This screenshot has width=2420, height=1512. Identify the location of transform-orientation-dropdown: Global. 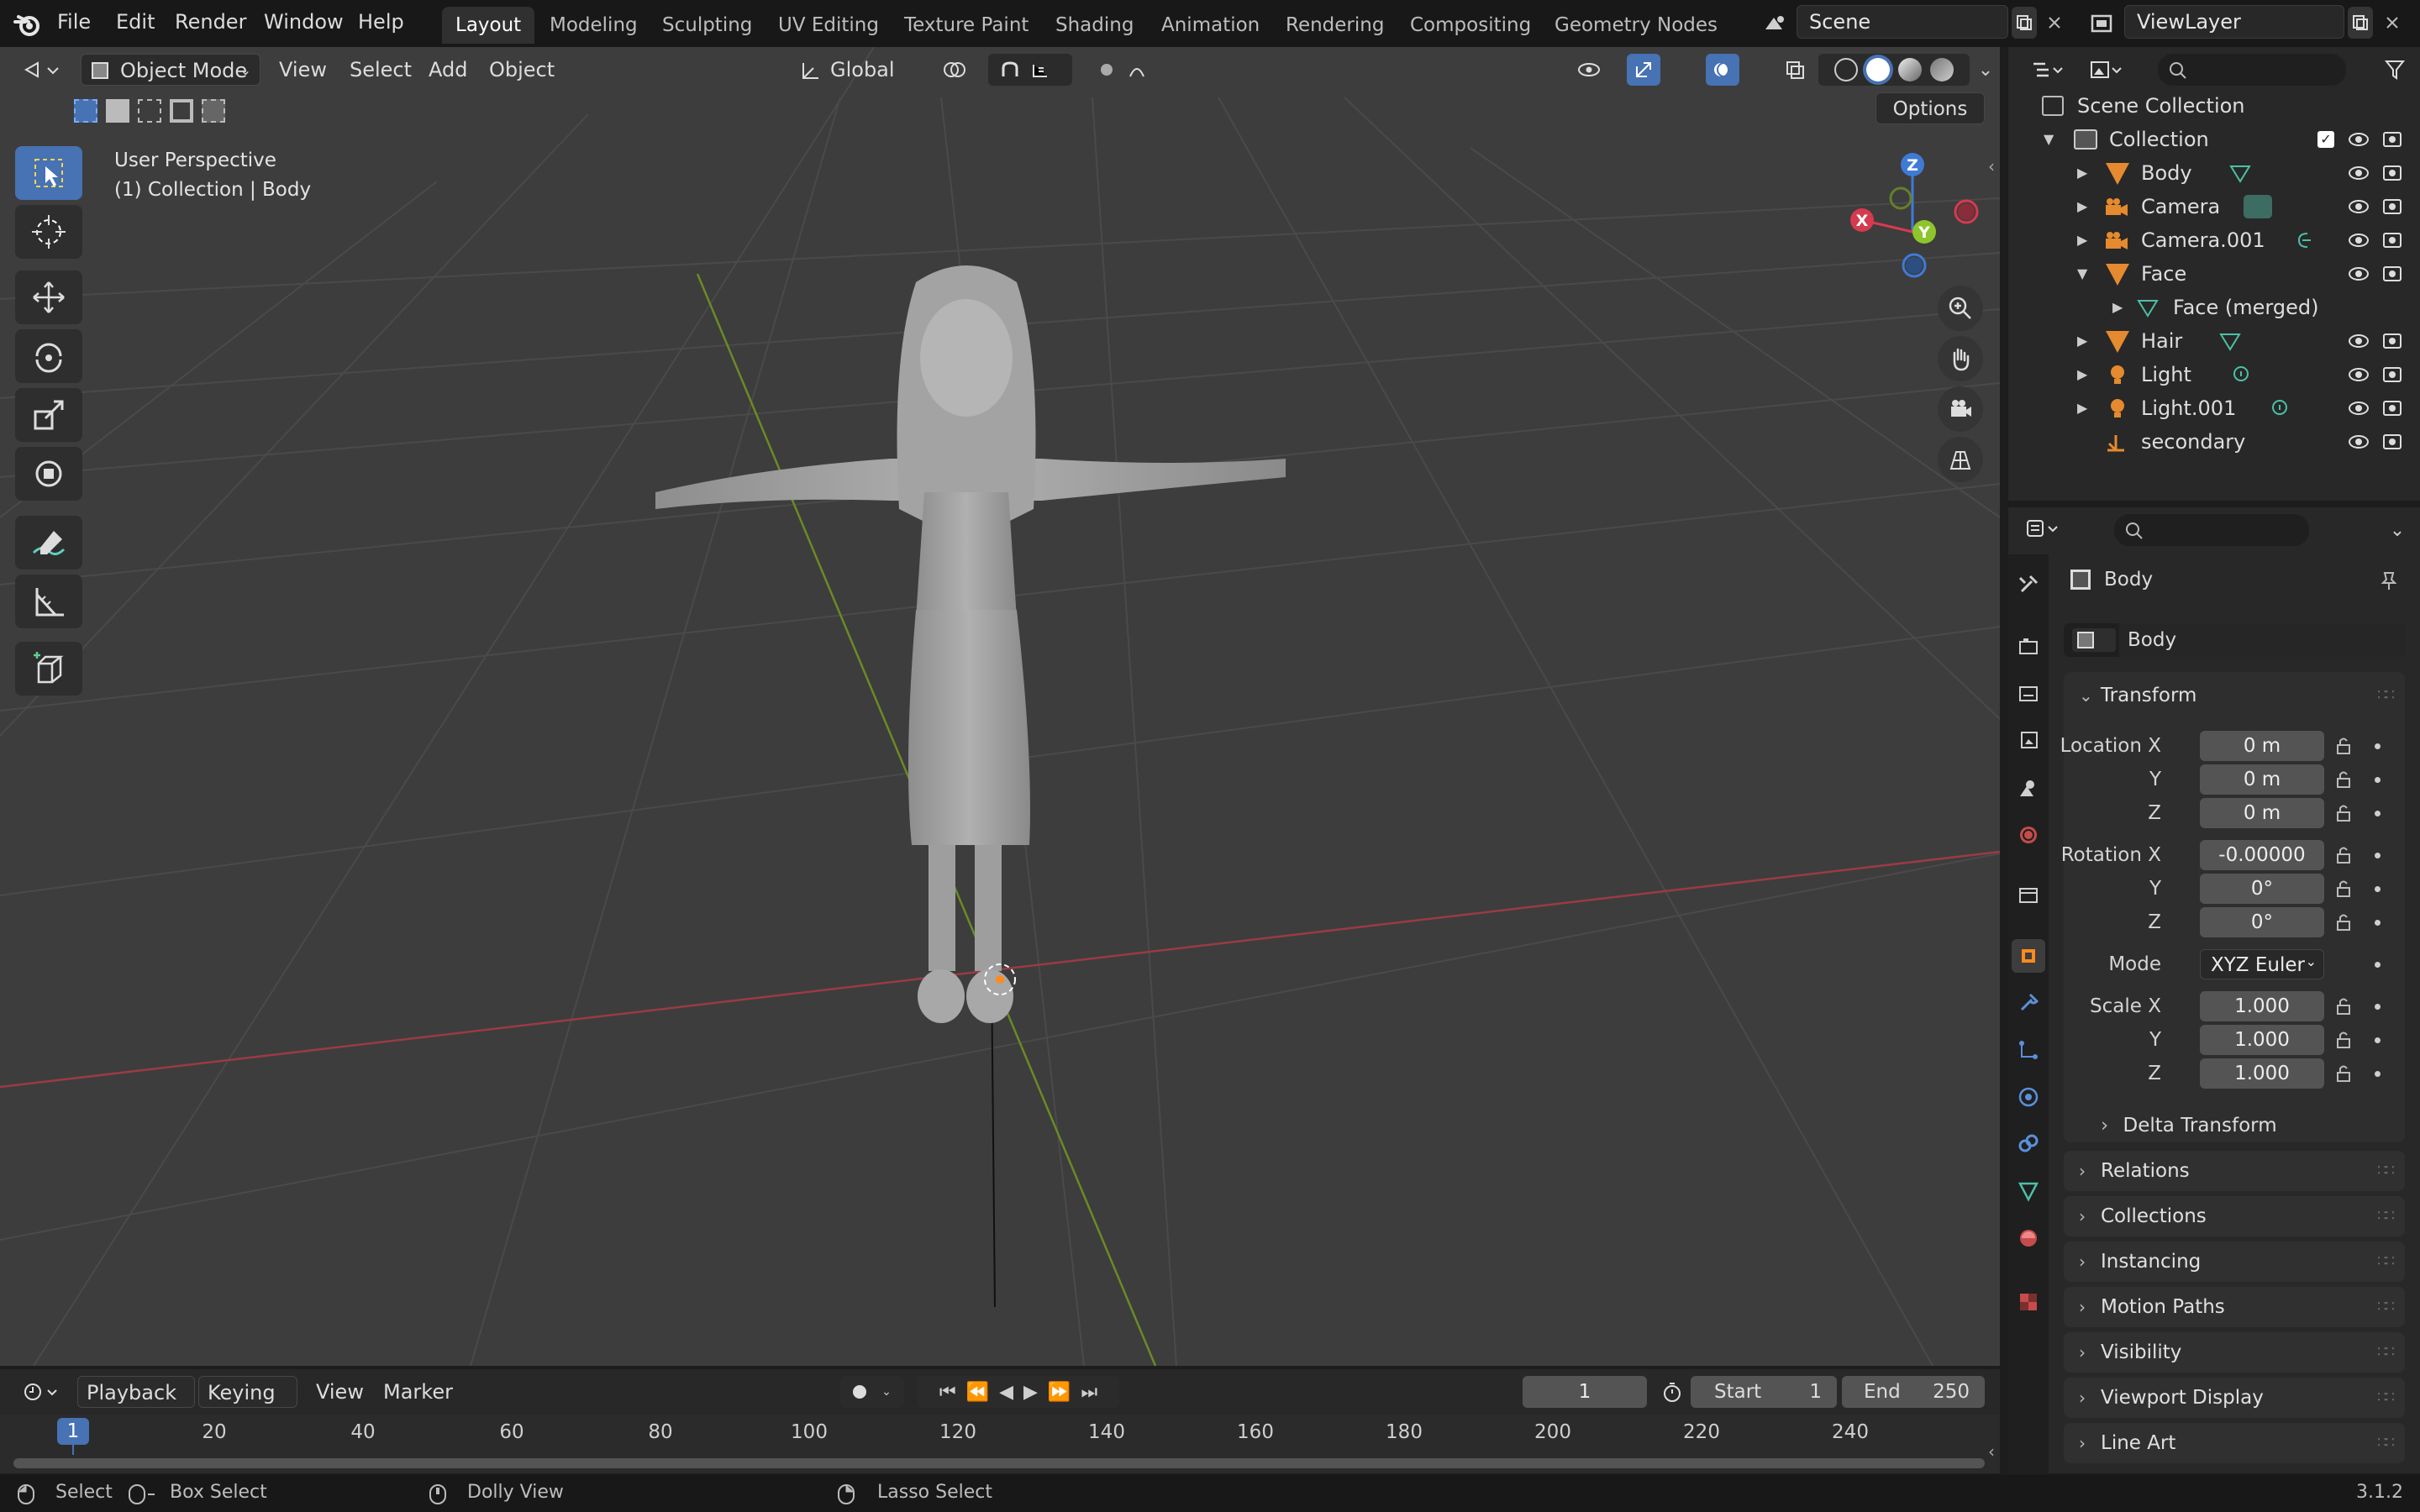
(855, 70).